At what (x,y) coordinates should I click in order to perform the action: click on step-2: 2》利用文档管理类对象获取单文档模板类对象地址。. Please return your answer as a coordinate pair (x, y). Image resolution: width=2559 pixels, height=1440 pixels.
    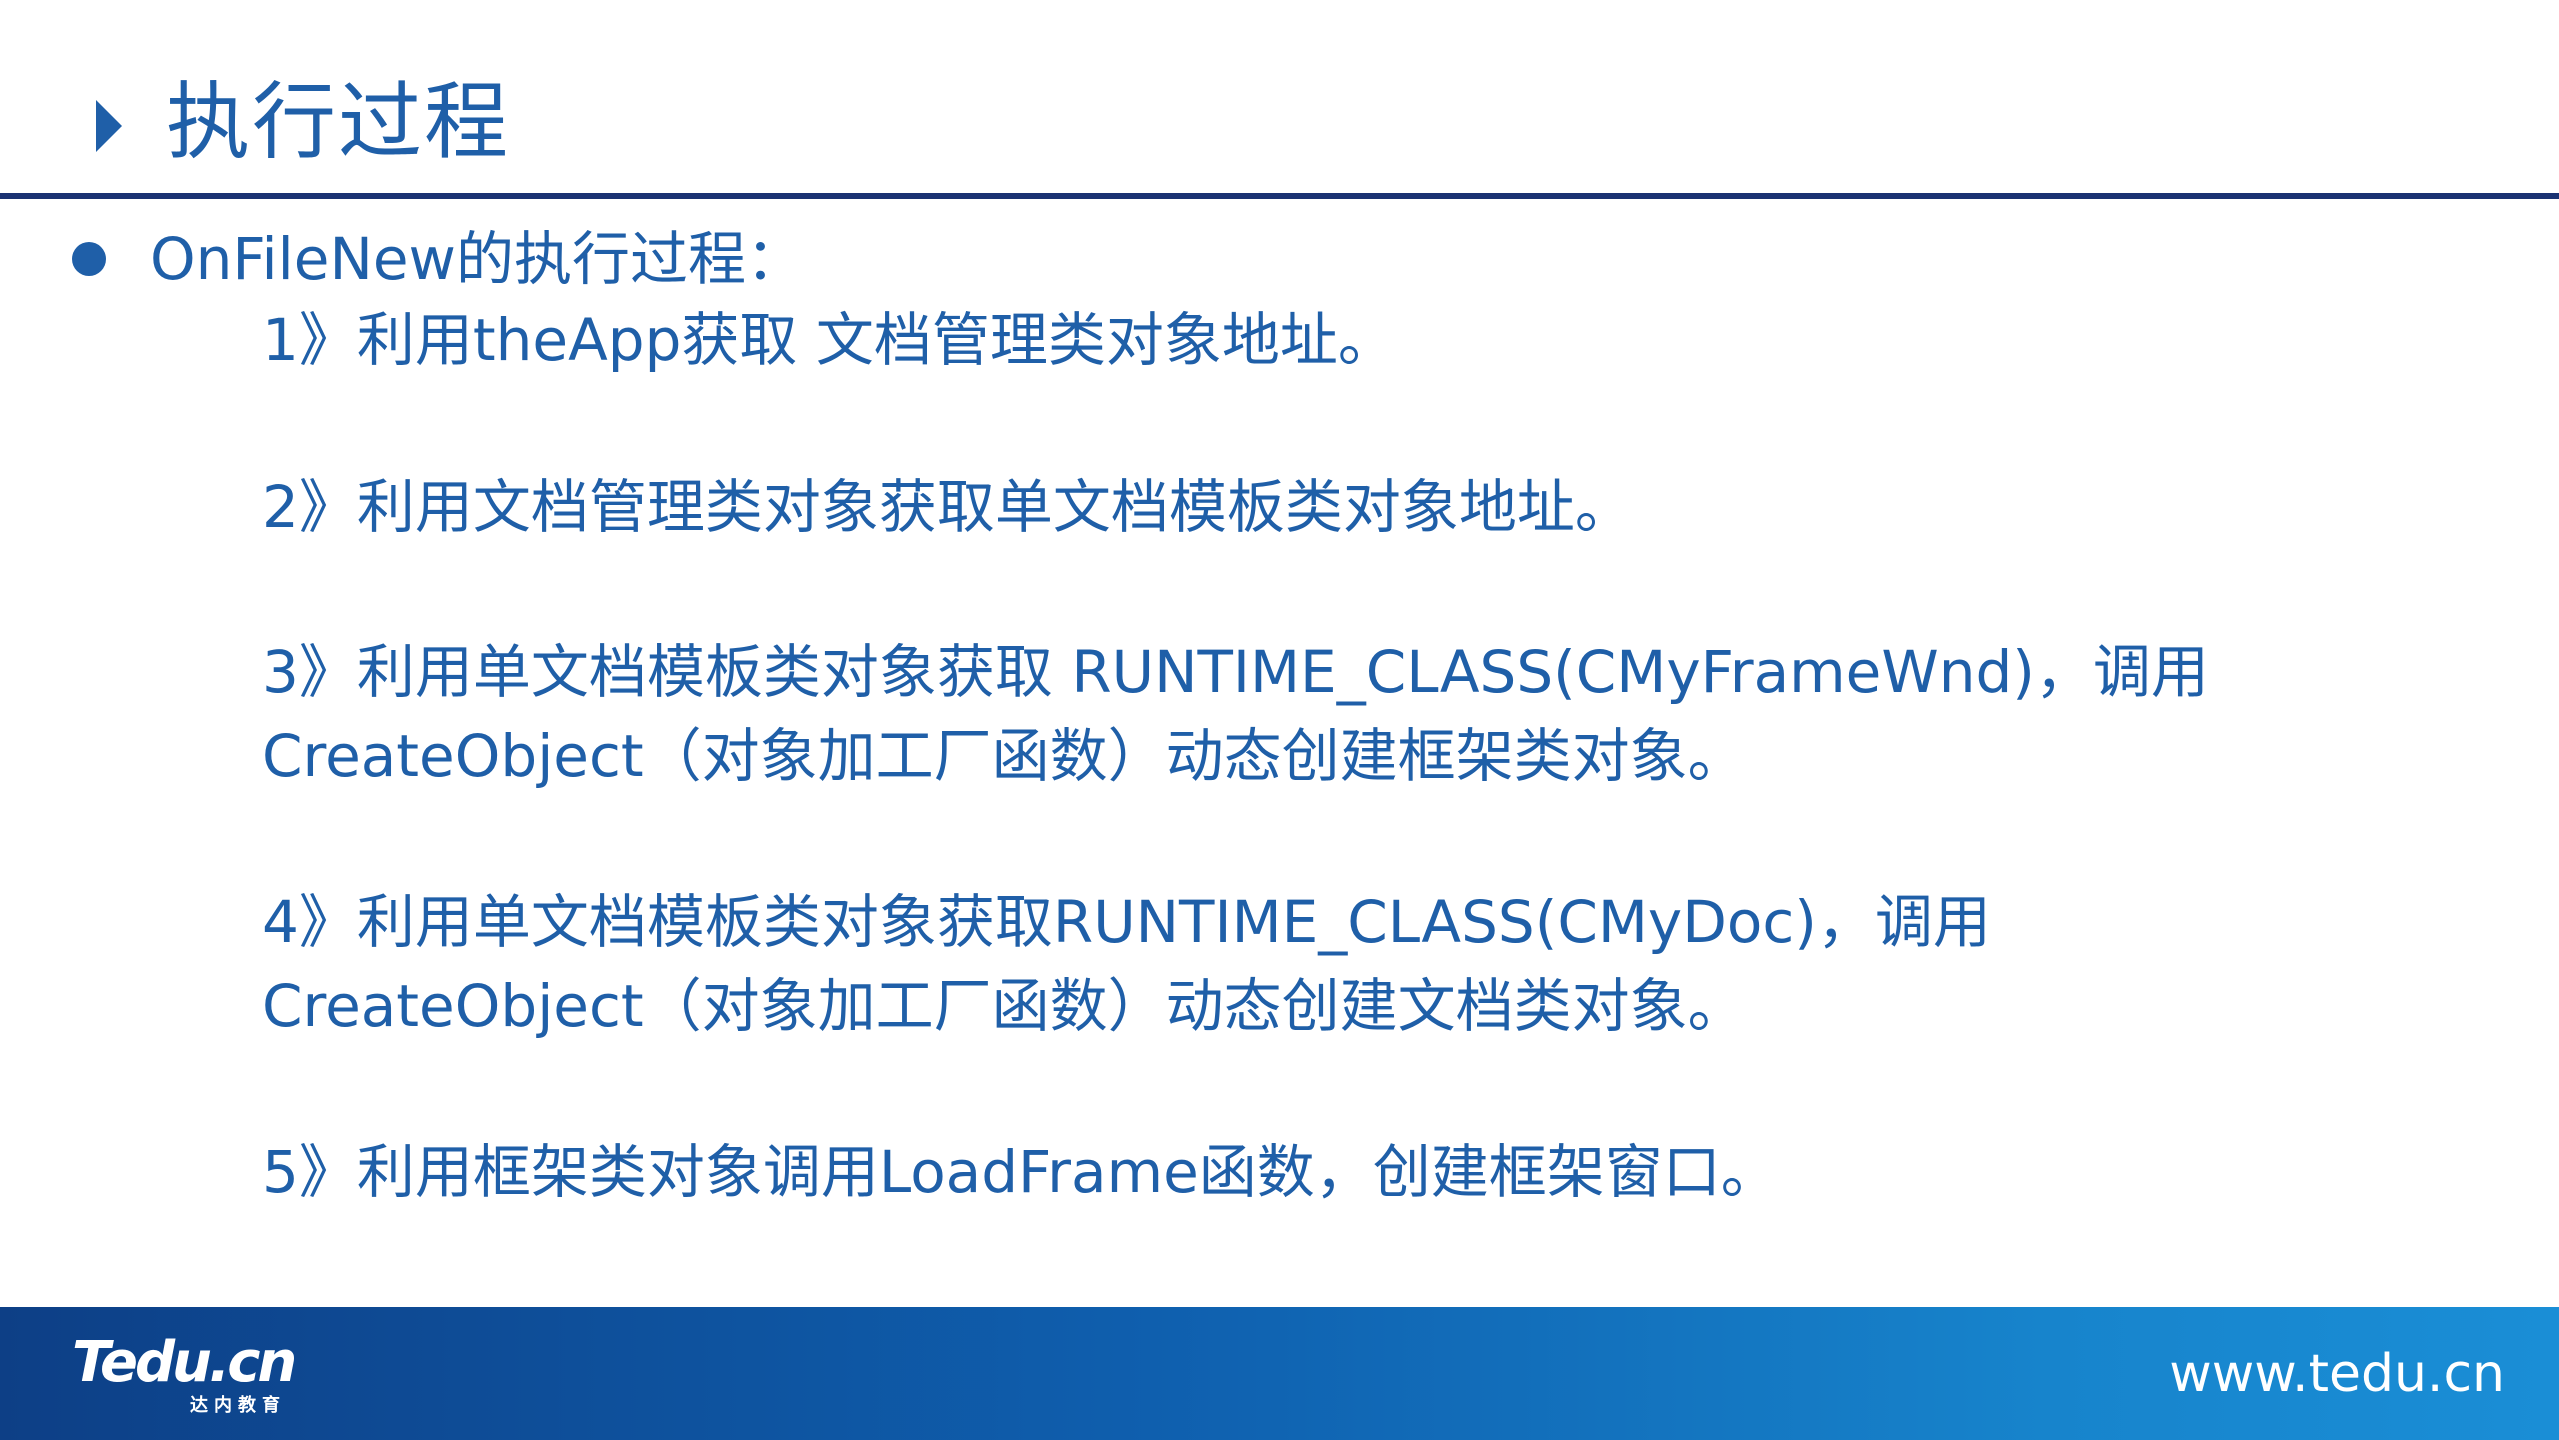
    Looking at the image, I should click on (947, 507).